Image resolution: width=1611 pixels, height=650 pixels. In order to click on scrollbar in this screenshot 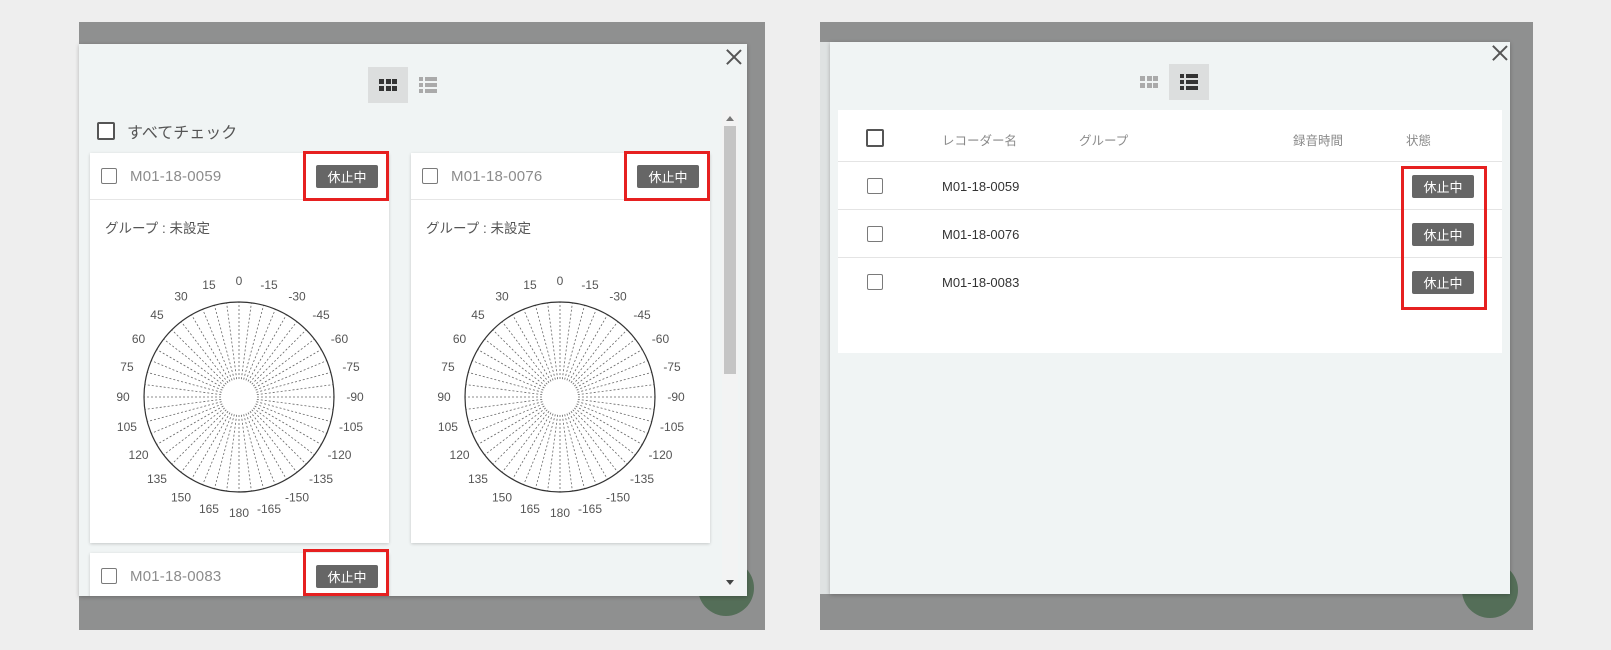, I will do `click(730, 350)`.